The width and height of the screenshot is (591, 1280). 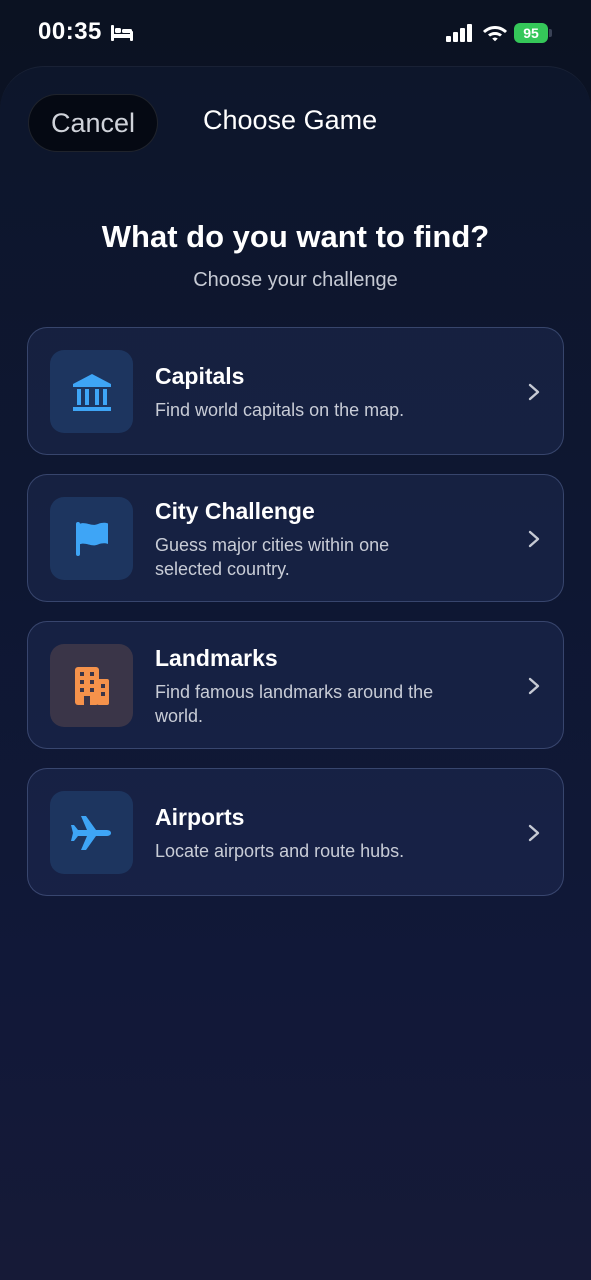 What do you see at coordinates (459, 33) in the screenshot?
I see `cellular-signal-icon` at bounding box center [459, 33].